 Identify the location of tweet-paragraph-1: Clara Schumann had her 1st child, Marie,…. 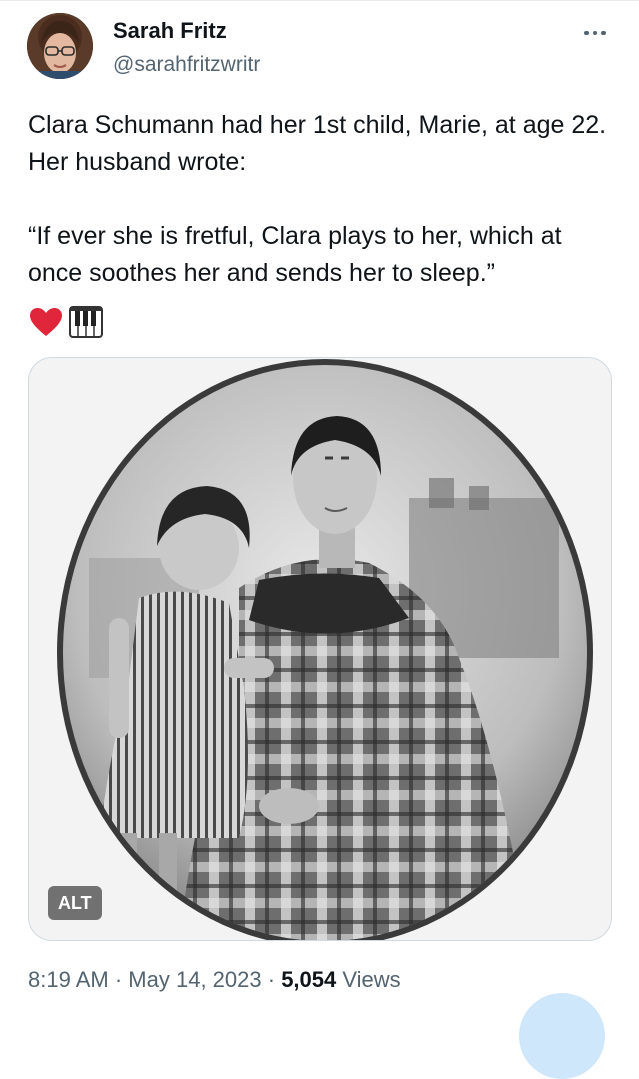
(317, 143).